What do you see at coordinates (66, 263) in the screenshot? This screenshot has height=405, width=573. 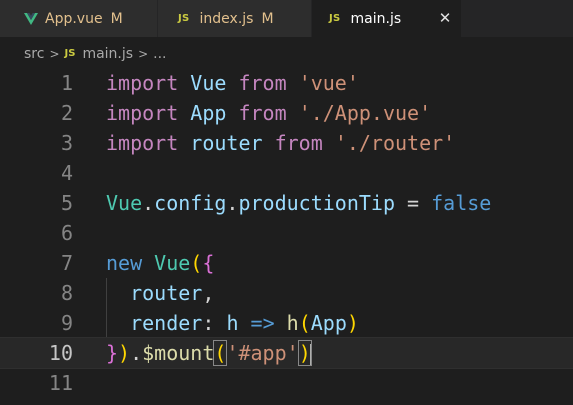 I see `line-number: 7` at bounding box center [66, 263].